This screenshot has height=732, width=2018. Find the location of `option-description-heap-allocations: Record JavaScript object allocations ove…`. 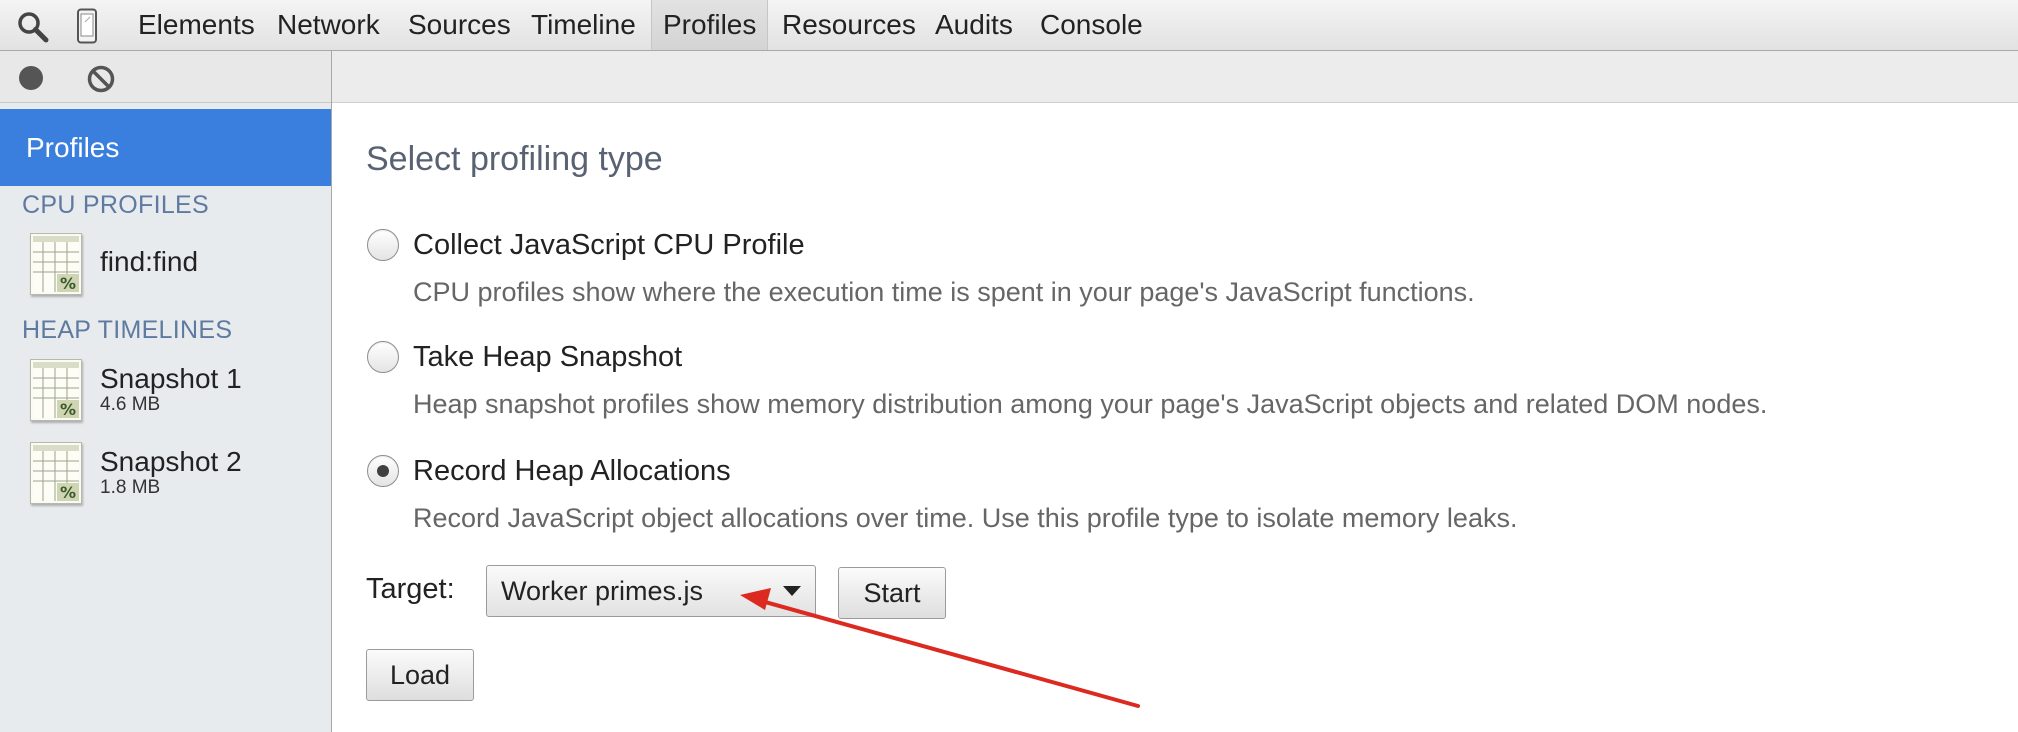

option-description-heap-allocations: Record JavaScript object allocations ove… is located at coordinates (965, 518).